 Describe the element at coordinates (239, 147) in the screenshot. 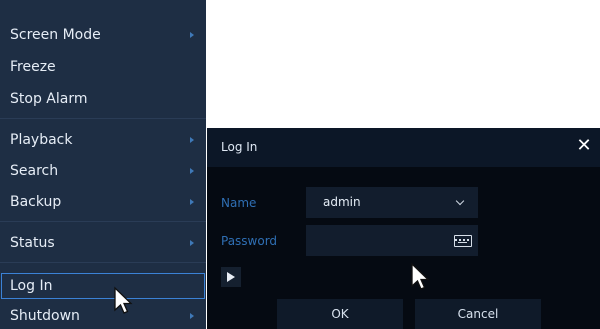

I see `dialog-title: Log In` at that location.